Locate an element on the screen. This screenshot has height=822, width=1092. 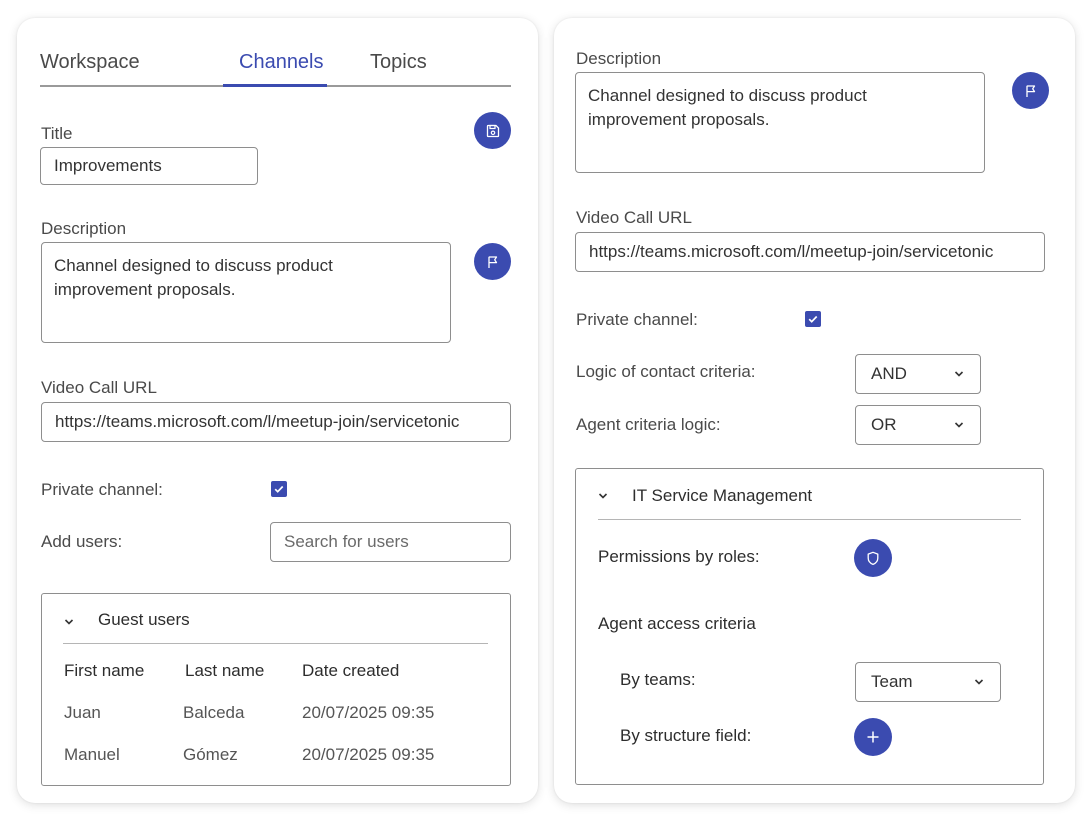
by-teams-value: Team is located at coordinates (892, 681).